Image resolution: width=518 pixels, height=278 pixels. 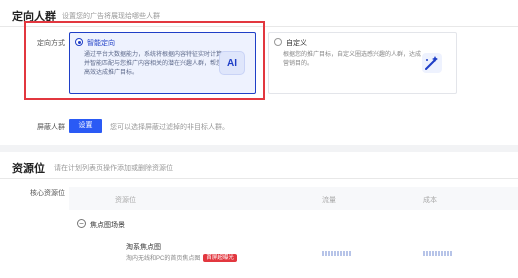 I want to click on group-label: 焦点图场景, so click(x=107, y=225).